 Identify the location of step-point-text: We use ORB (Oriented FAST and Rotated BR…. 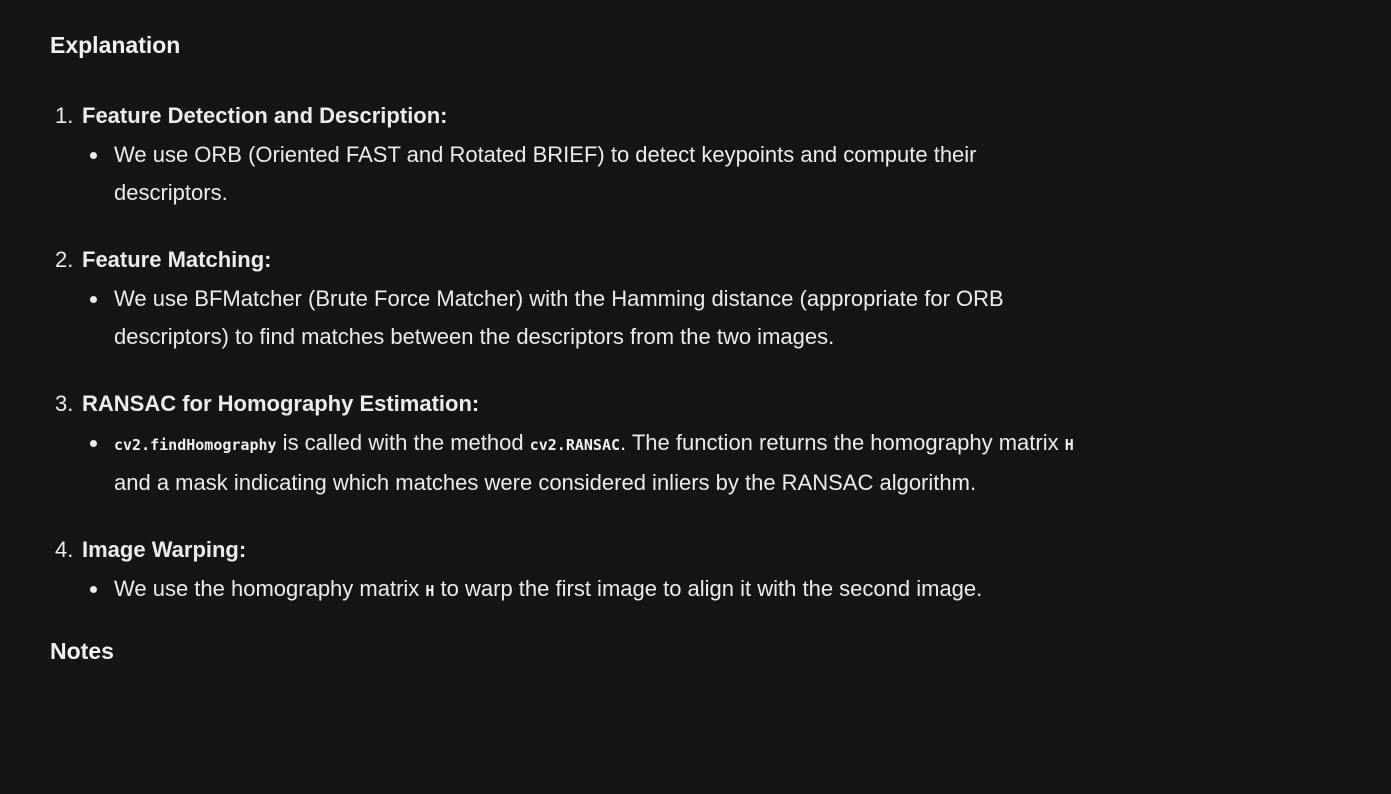
(545, 173).